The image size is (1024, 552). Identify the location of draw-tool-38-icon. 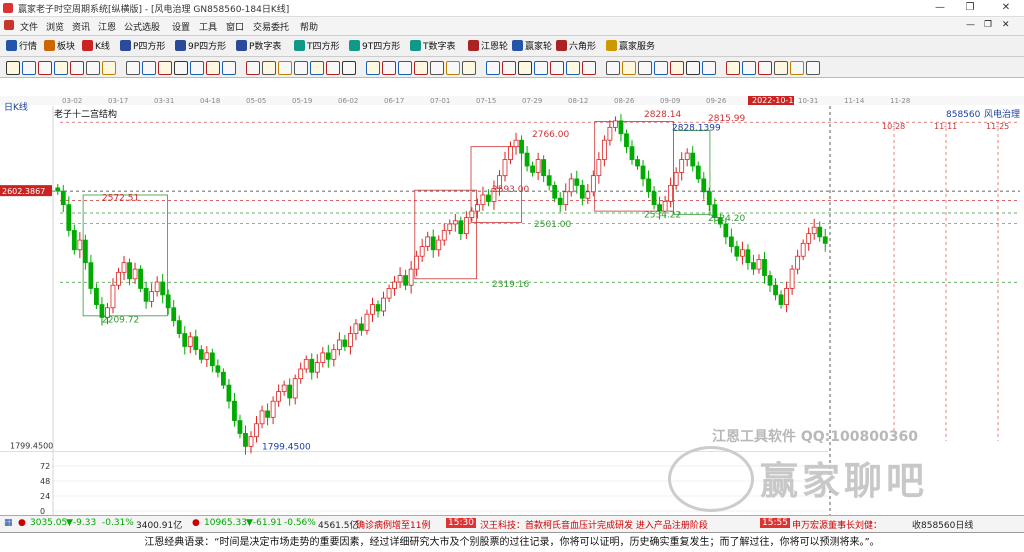
(661, 68).